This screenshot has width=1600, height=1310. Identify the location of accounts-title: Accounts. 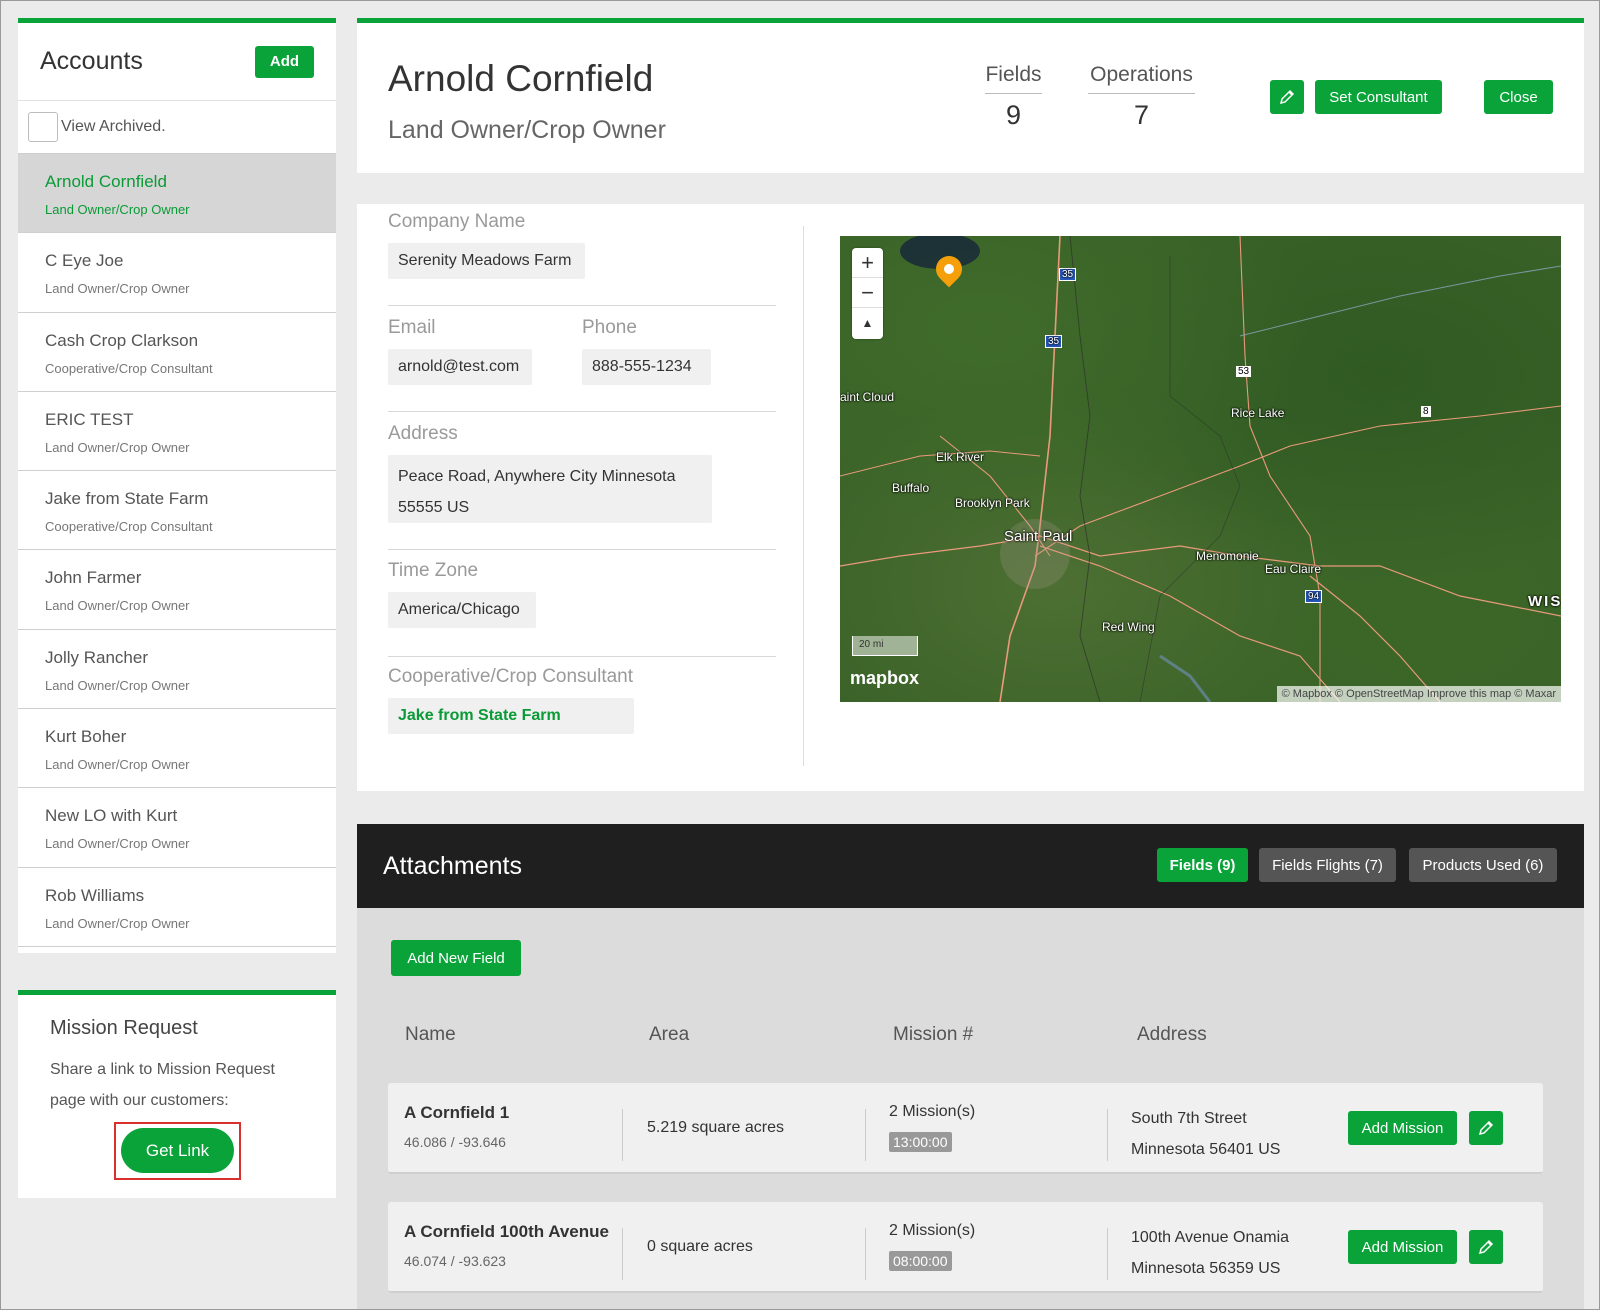
(91, 61).